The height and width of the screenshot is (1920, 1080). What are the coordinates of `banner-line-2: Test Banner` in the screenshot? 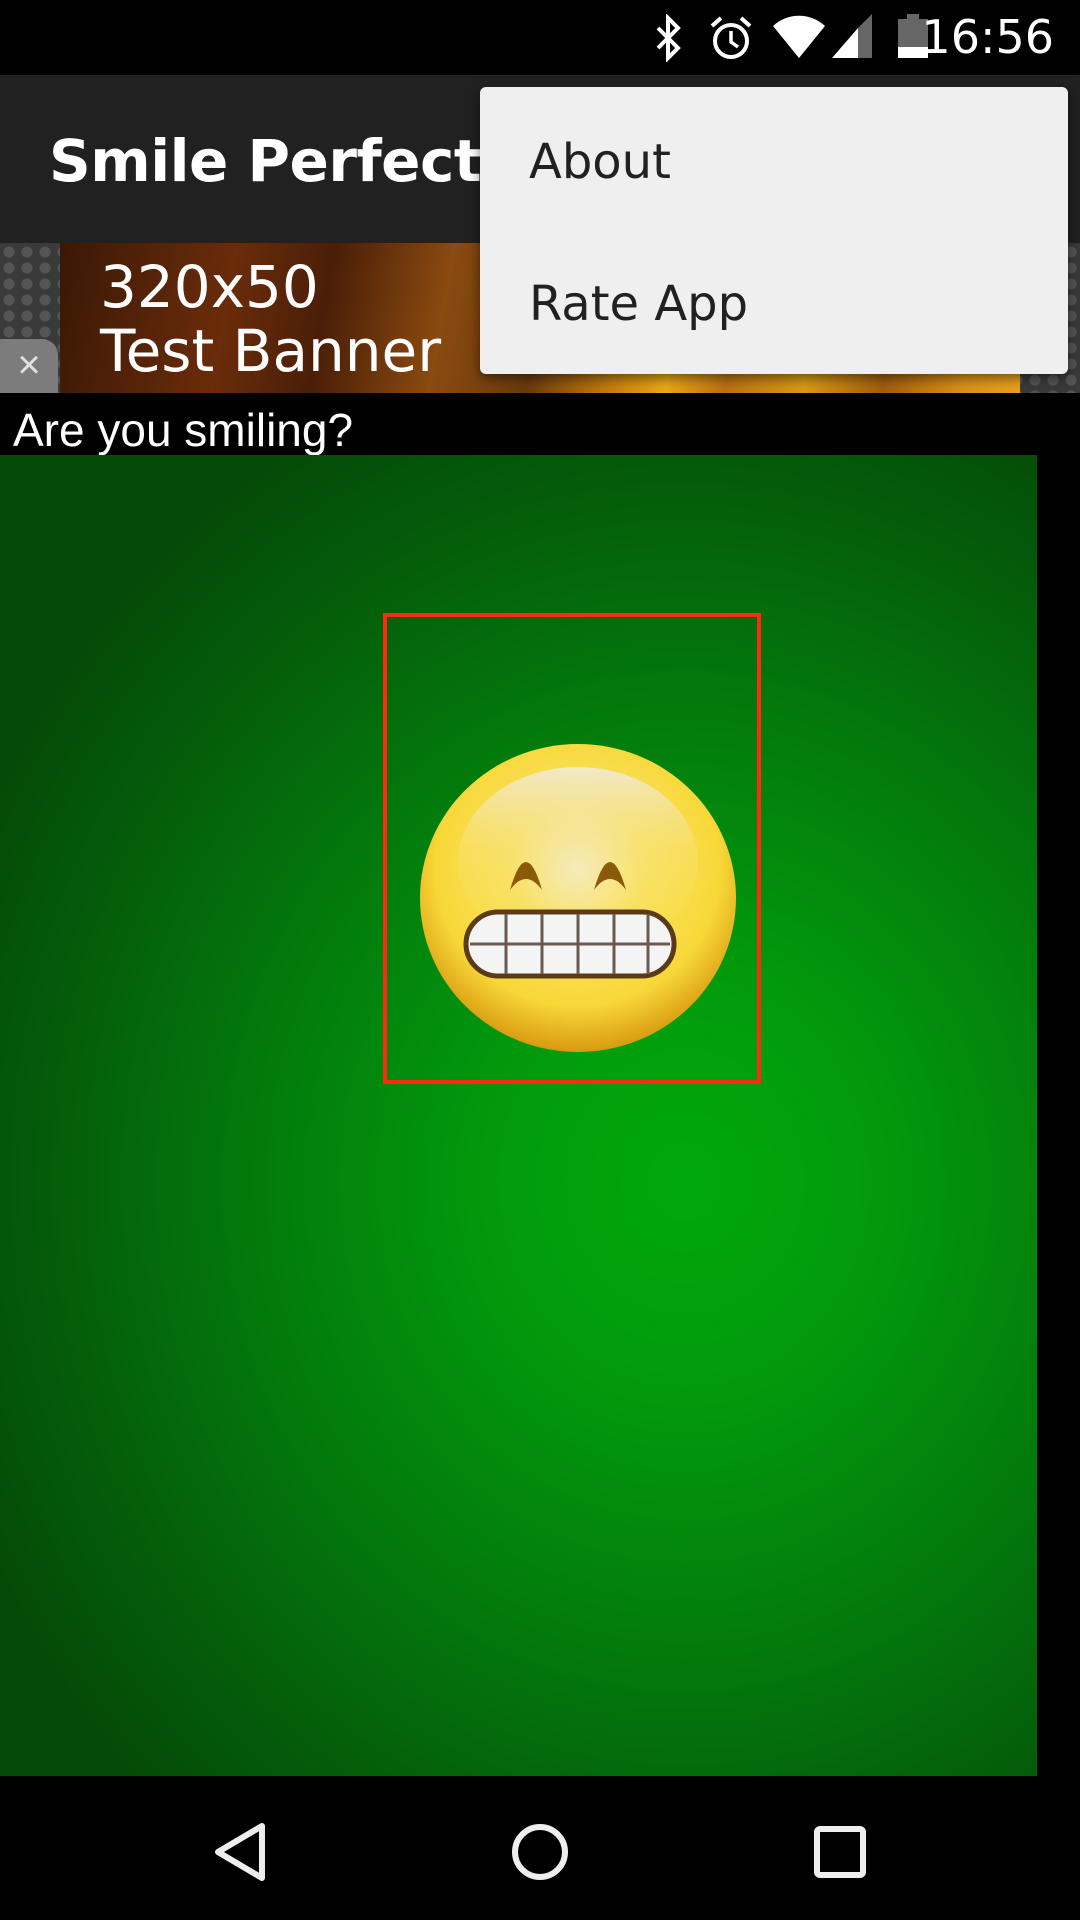 It's located at (271, 351).